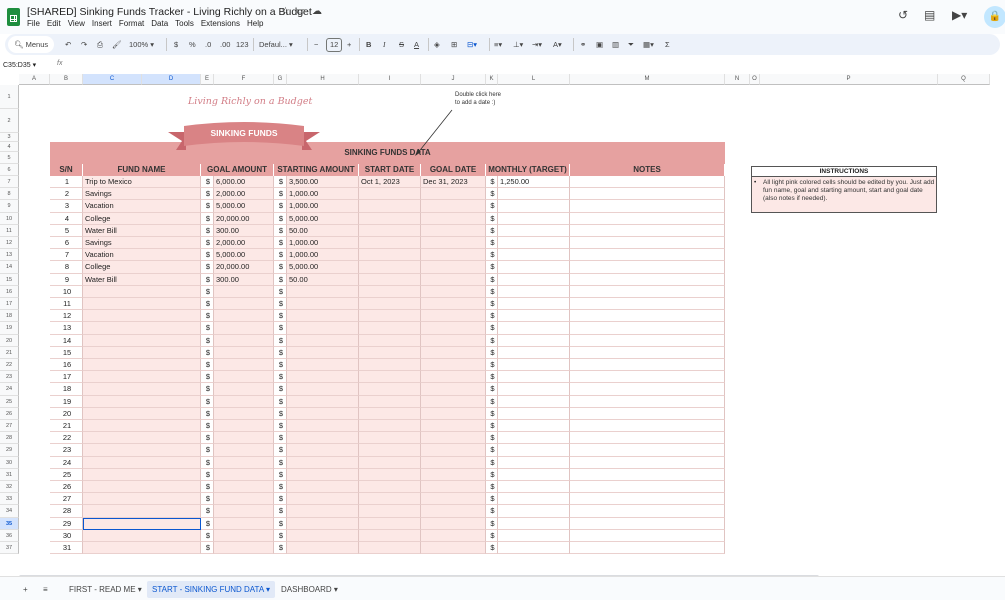 The width and height of the screenshot is (1005, 600). I want to click on row-header: 28, so click(9, 438).